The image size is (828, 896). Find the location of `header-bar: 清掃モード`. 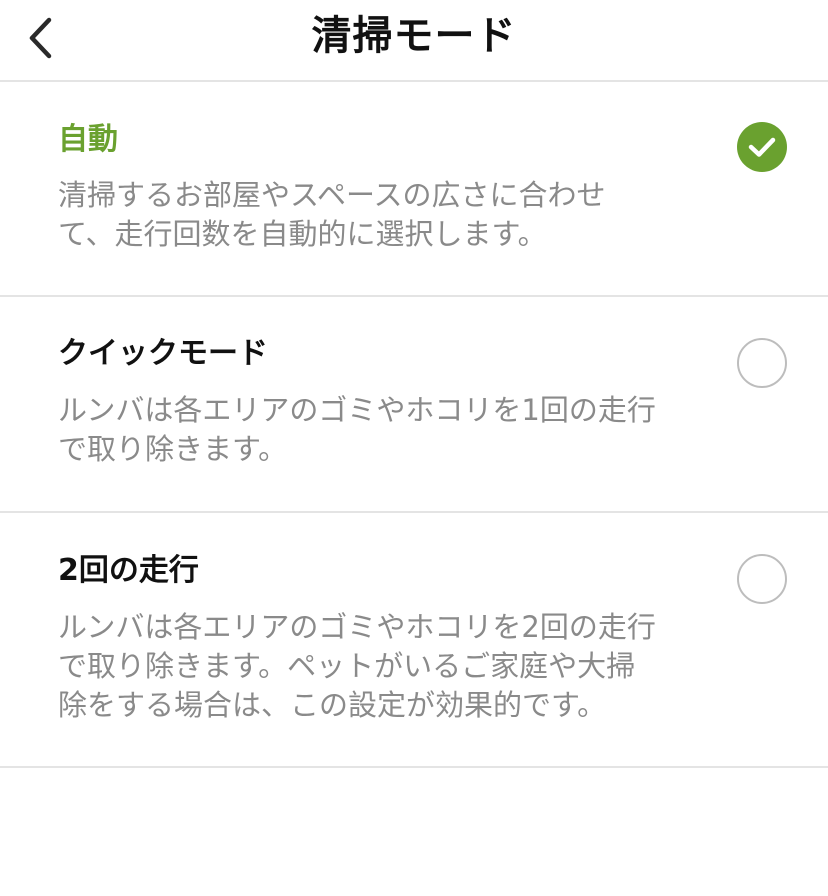

header-bar: 清掃モード is located at coordinates (414, 41).